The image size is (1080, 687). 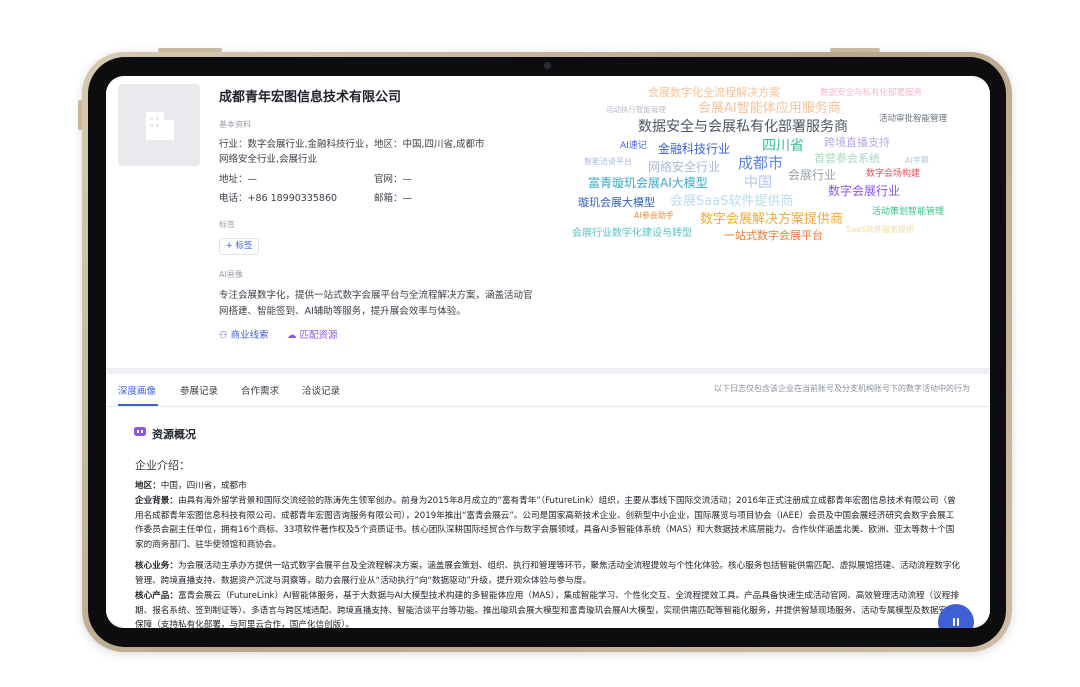 What do you see at coordinates (547, 65) in the screenshot?
I see `camera-dot` at bounding box center [547, 65].